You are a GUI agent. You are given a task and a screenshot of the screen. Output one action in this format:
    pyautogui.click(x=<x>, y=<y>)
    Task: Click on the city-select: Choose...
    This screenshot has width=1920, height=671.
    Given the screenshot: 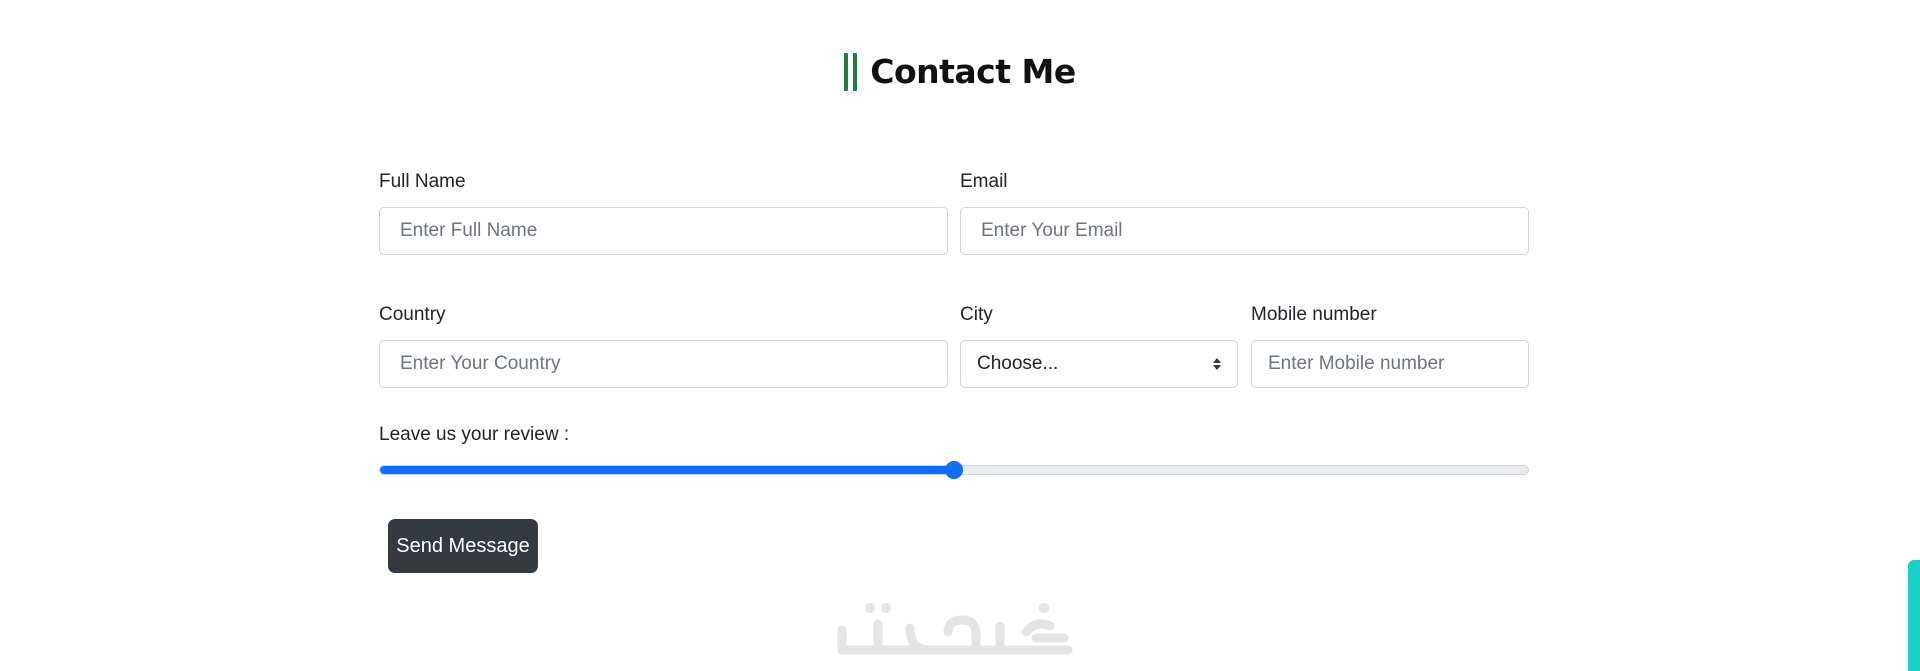 What is the action you would take?
    pyautogui.click(x=1099, y=364)
    